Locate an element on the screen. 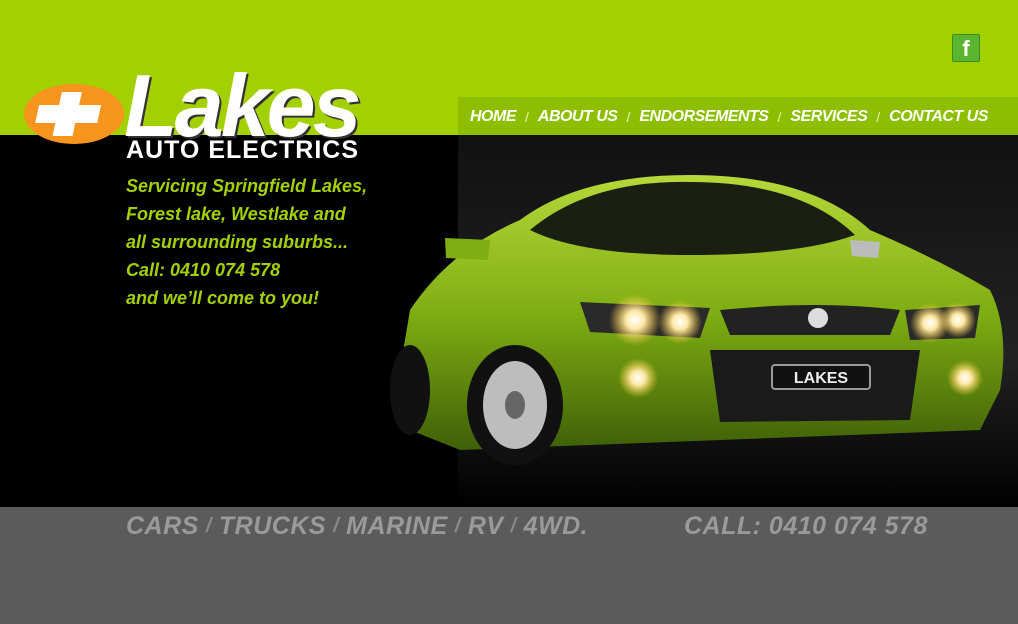  service-rv: RV is located at coordinates (485, 526).